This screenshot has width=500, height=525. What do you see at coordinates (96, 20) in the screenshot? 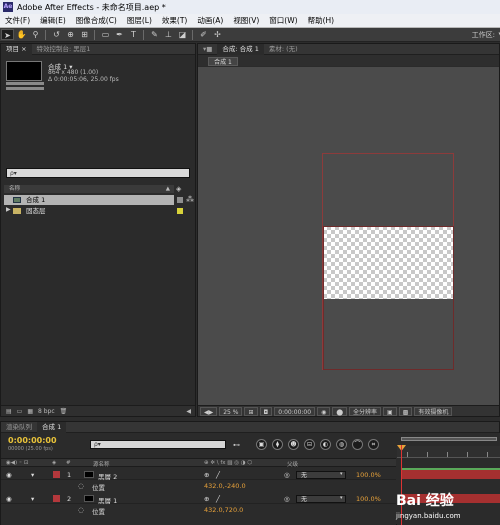
I see `menu-composition: 图像合成(C)` at bounding box center [96, 20].